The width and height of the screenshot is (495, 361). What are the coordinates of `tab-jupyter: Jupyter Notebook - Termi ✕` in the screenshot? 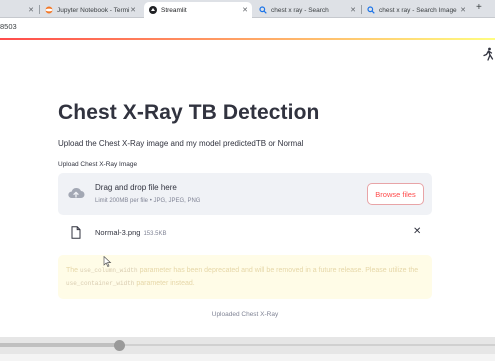 It's located at (90, 10).